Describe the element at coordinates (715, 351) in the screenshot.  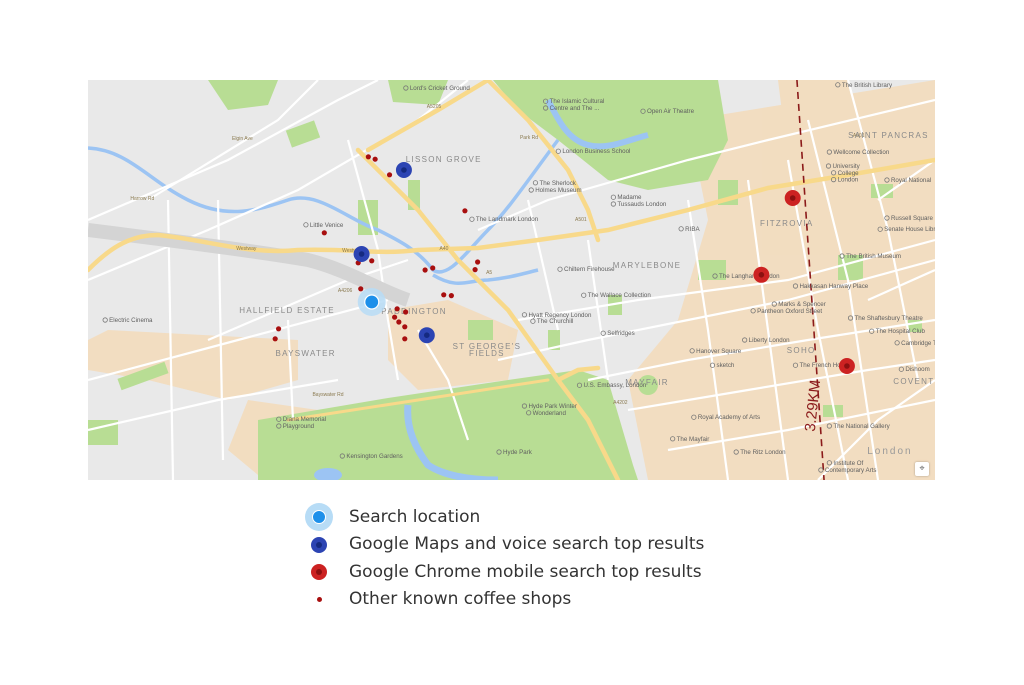
I see `place-poi: Hanover Square` at that location.